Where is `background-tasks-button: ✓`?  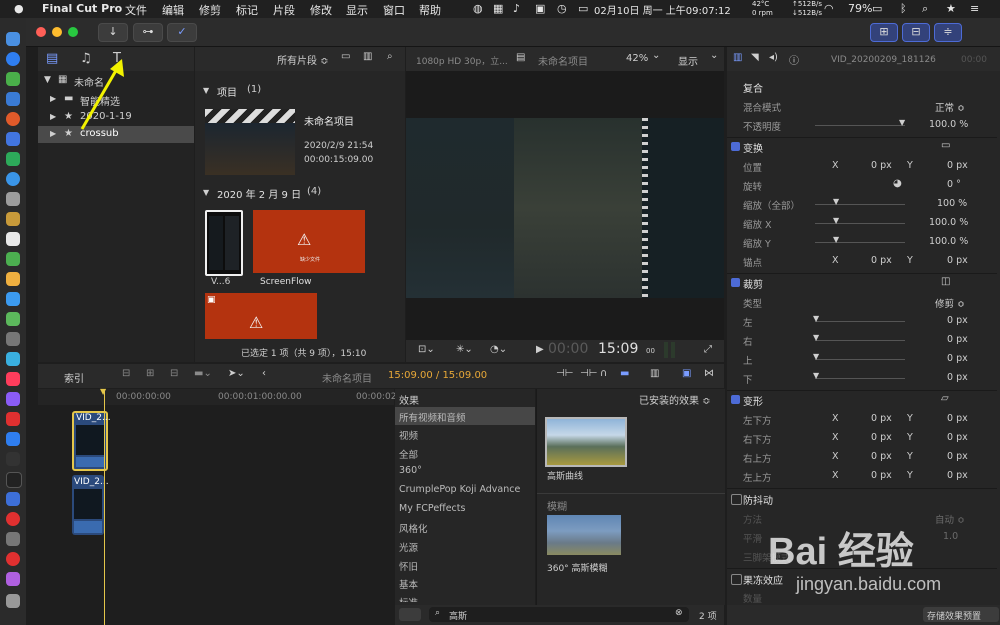 background-tasks-button: ✓ is located at coordinates (182, 32).